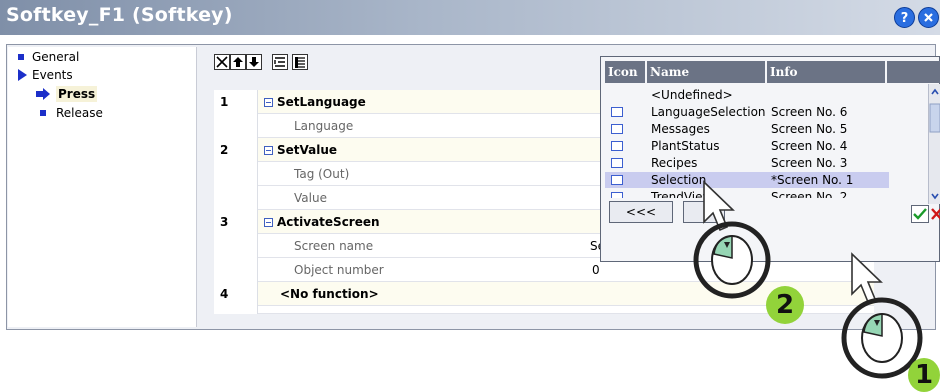 This screenshot has height=392, width=940. What do you see at coordinates (928, 17) in the screenshot?
I see `close-icon` at bounding box center [928, 17].